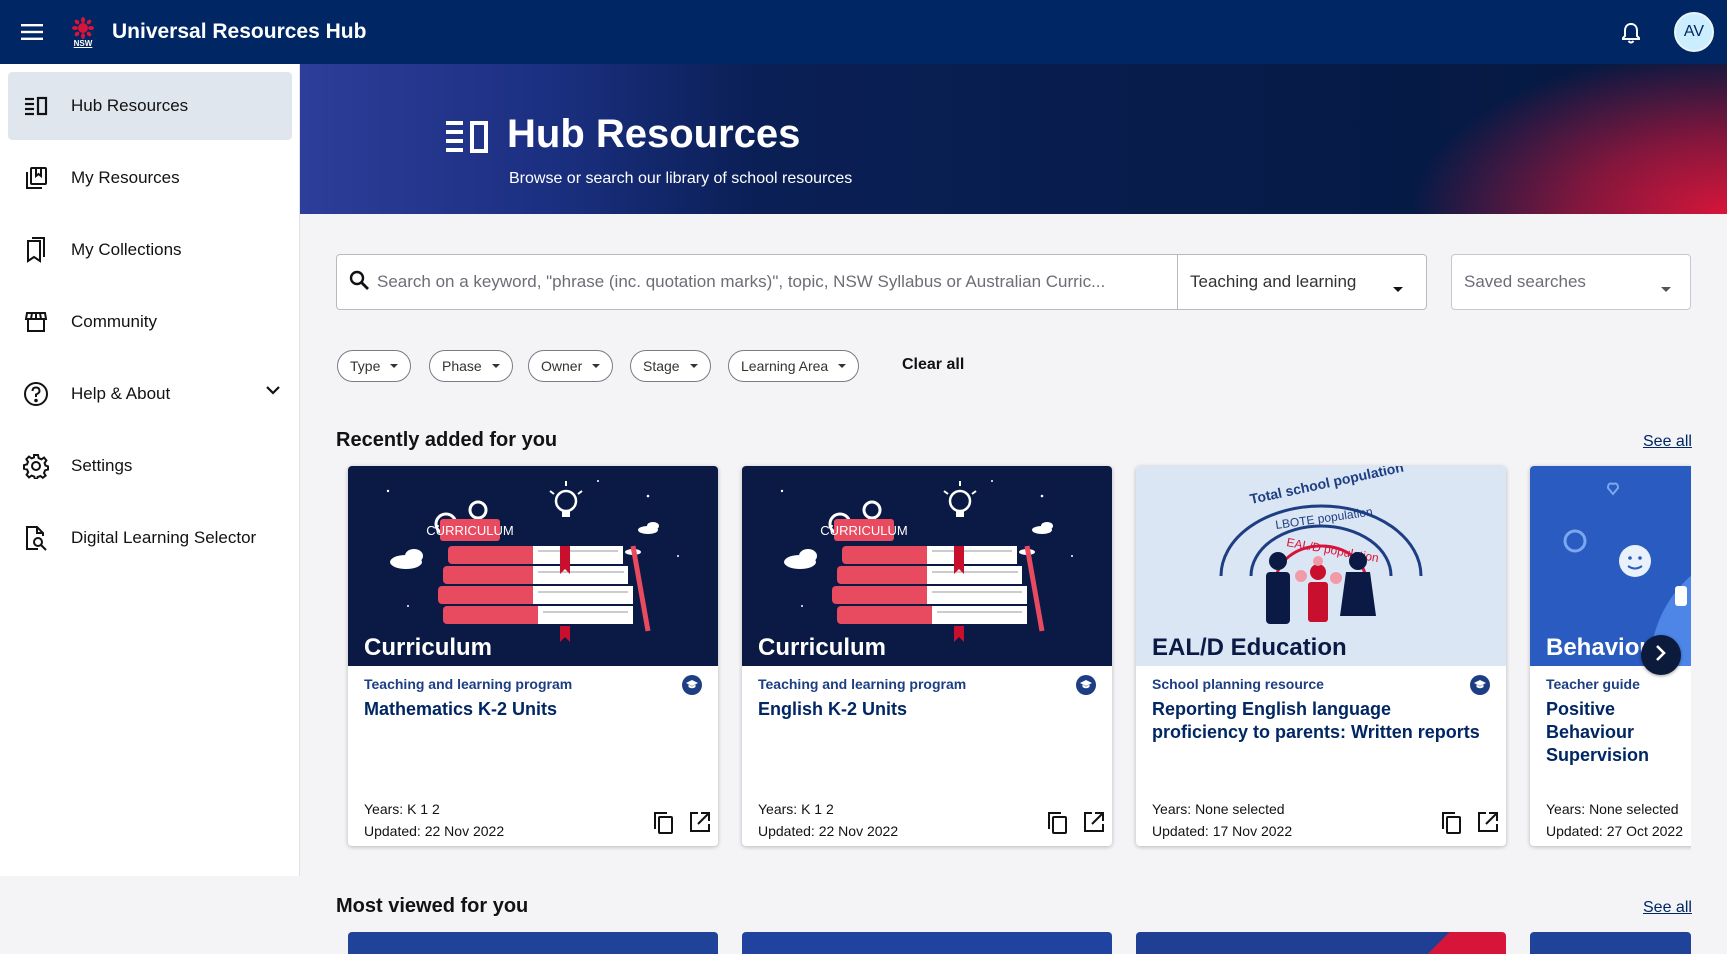  I want to click on filter-label: Stage, so click(661, 366).